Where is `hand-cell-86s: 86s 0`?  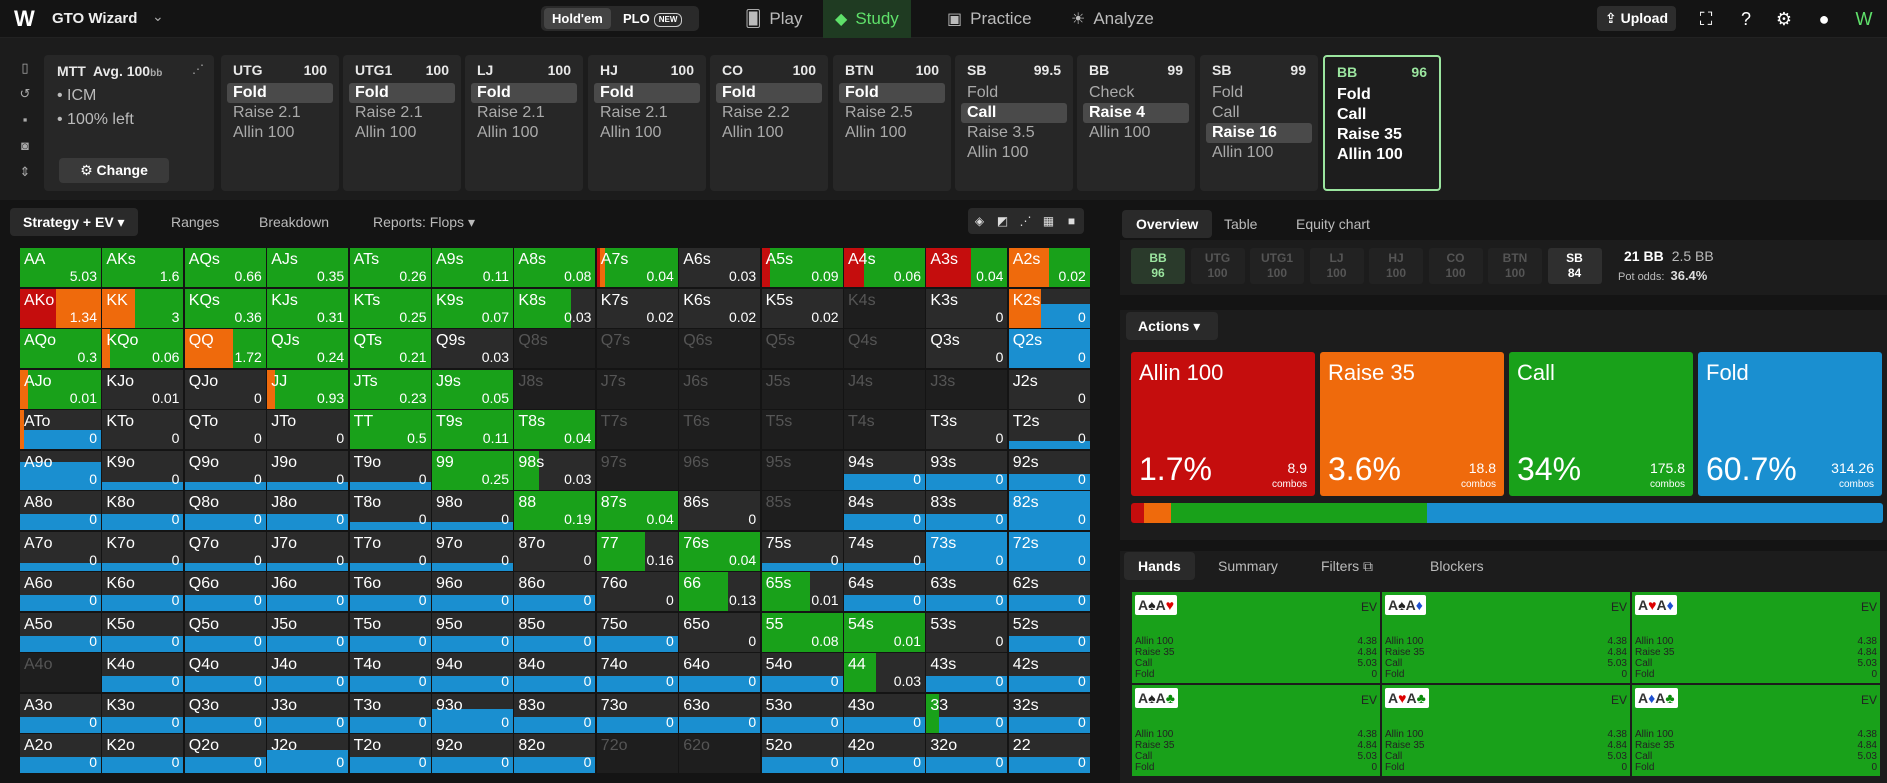
hand-cell-86s: 86s 0 is located at coordinates (720, 510).